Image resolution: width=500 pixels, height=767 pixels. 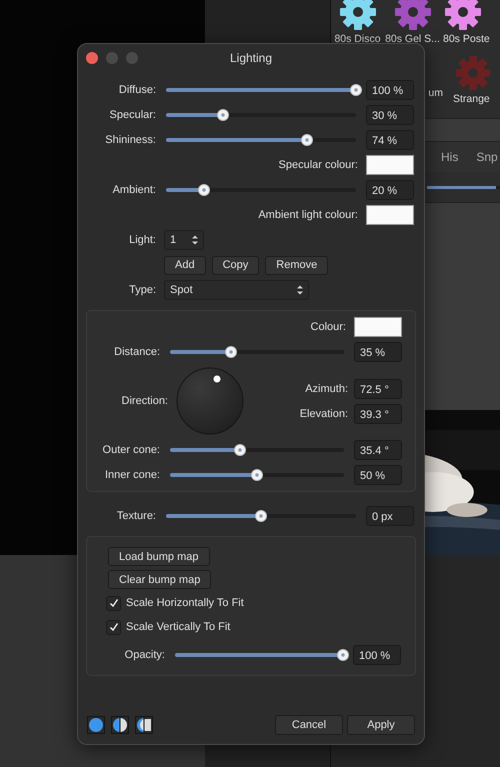 What do you see at coordinates (144, 655) in the screenshot?
I see `field-label: Opacity:` at bounding box center [144, 655].